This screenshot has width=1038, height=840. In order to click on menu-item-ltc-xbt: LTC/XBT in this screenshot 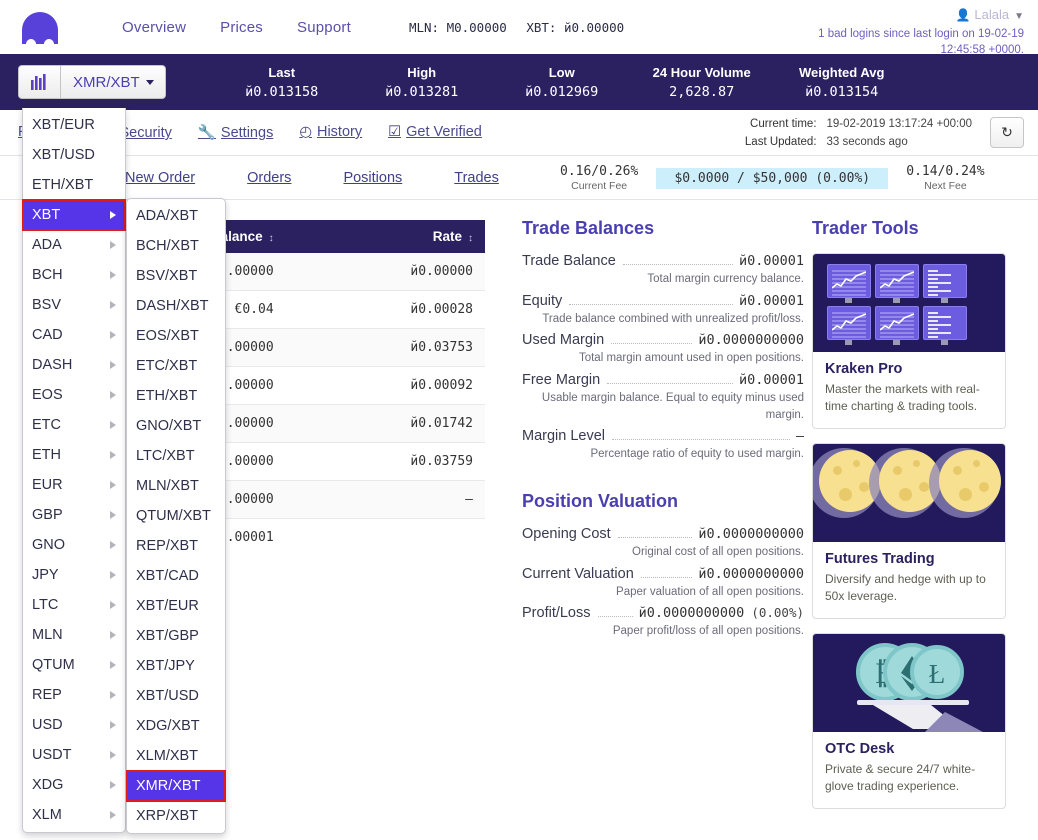, I will do `click(176, 456)`.